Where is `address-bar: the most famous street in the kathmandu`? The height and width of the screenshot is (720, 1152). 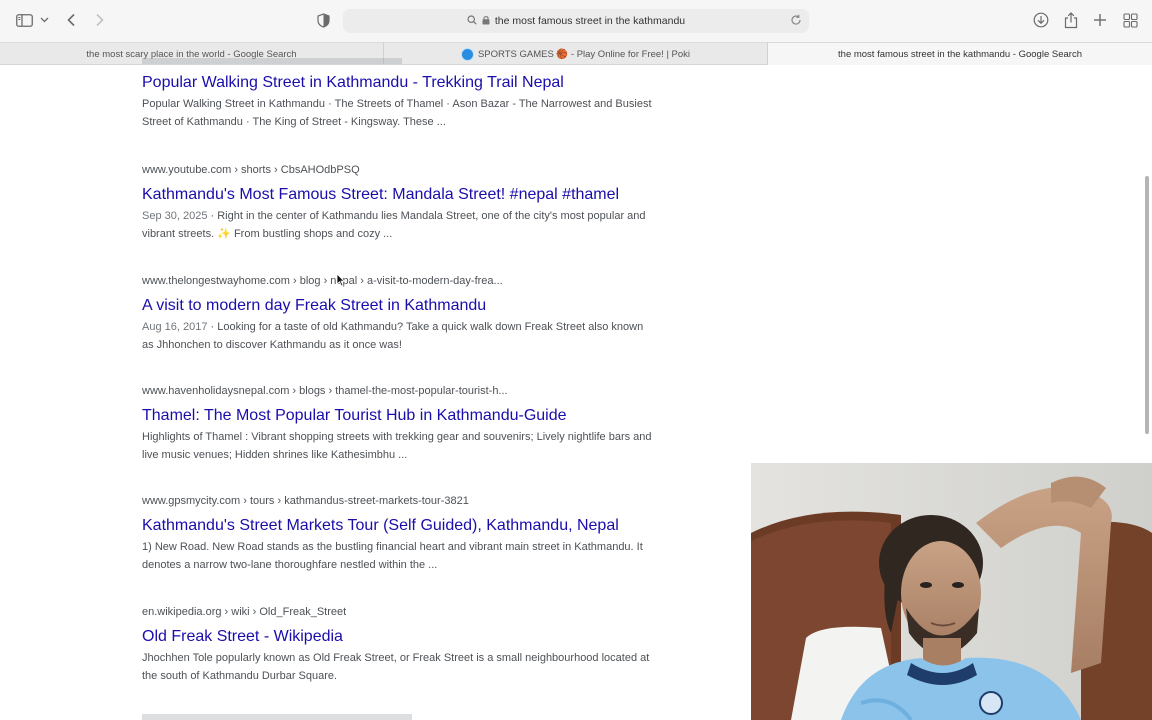
address-bar: the most famous street in the kathmandu is located at coordinates (576, 21).